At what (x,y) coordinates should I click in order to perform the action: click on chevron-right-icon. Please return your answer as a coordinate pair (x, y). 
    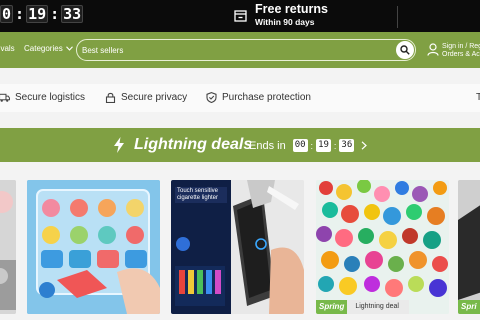
    Looking at the image, I should click on (364, 145).